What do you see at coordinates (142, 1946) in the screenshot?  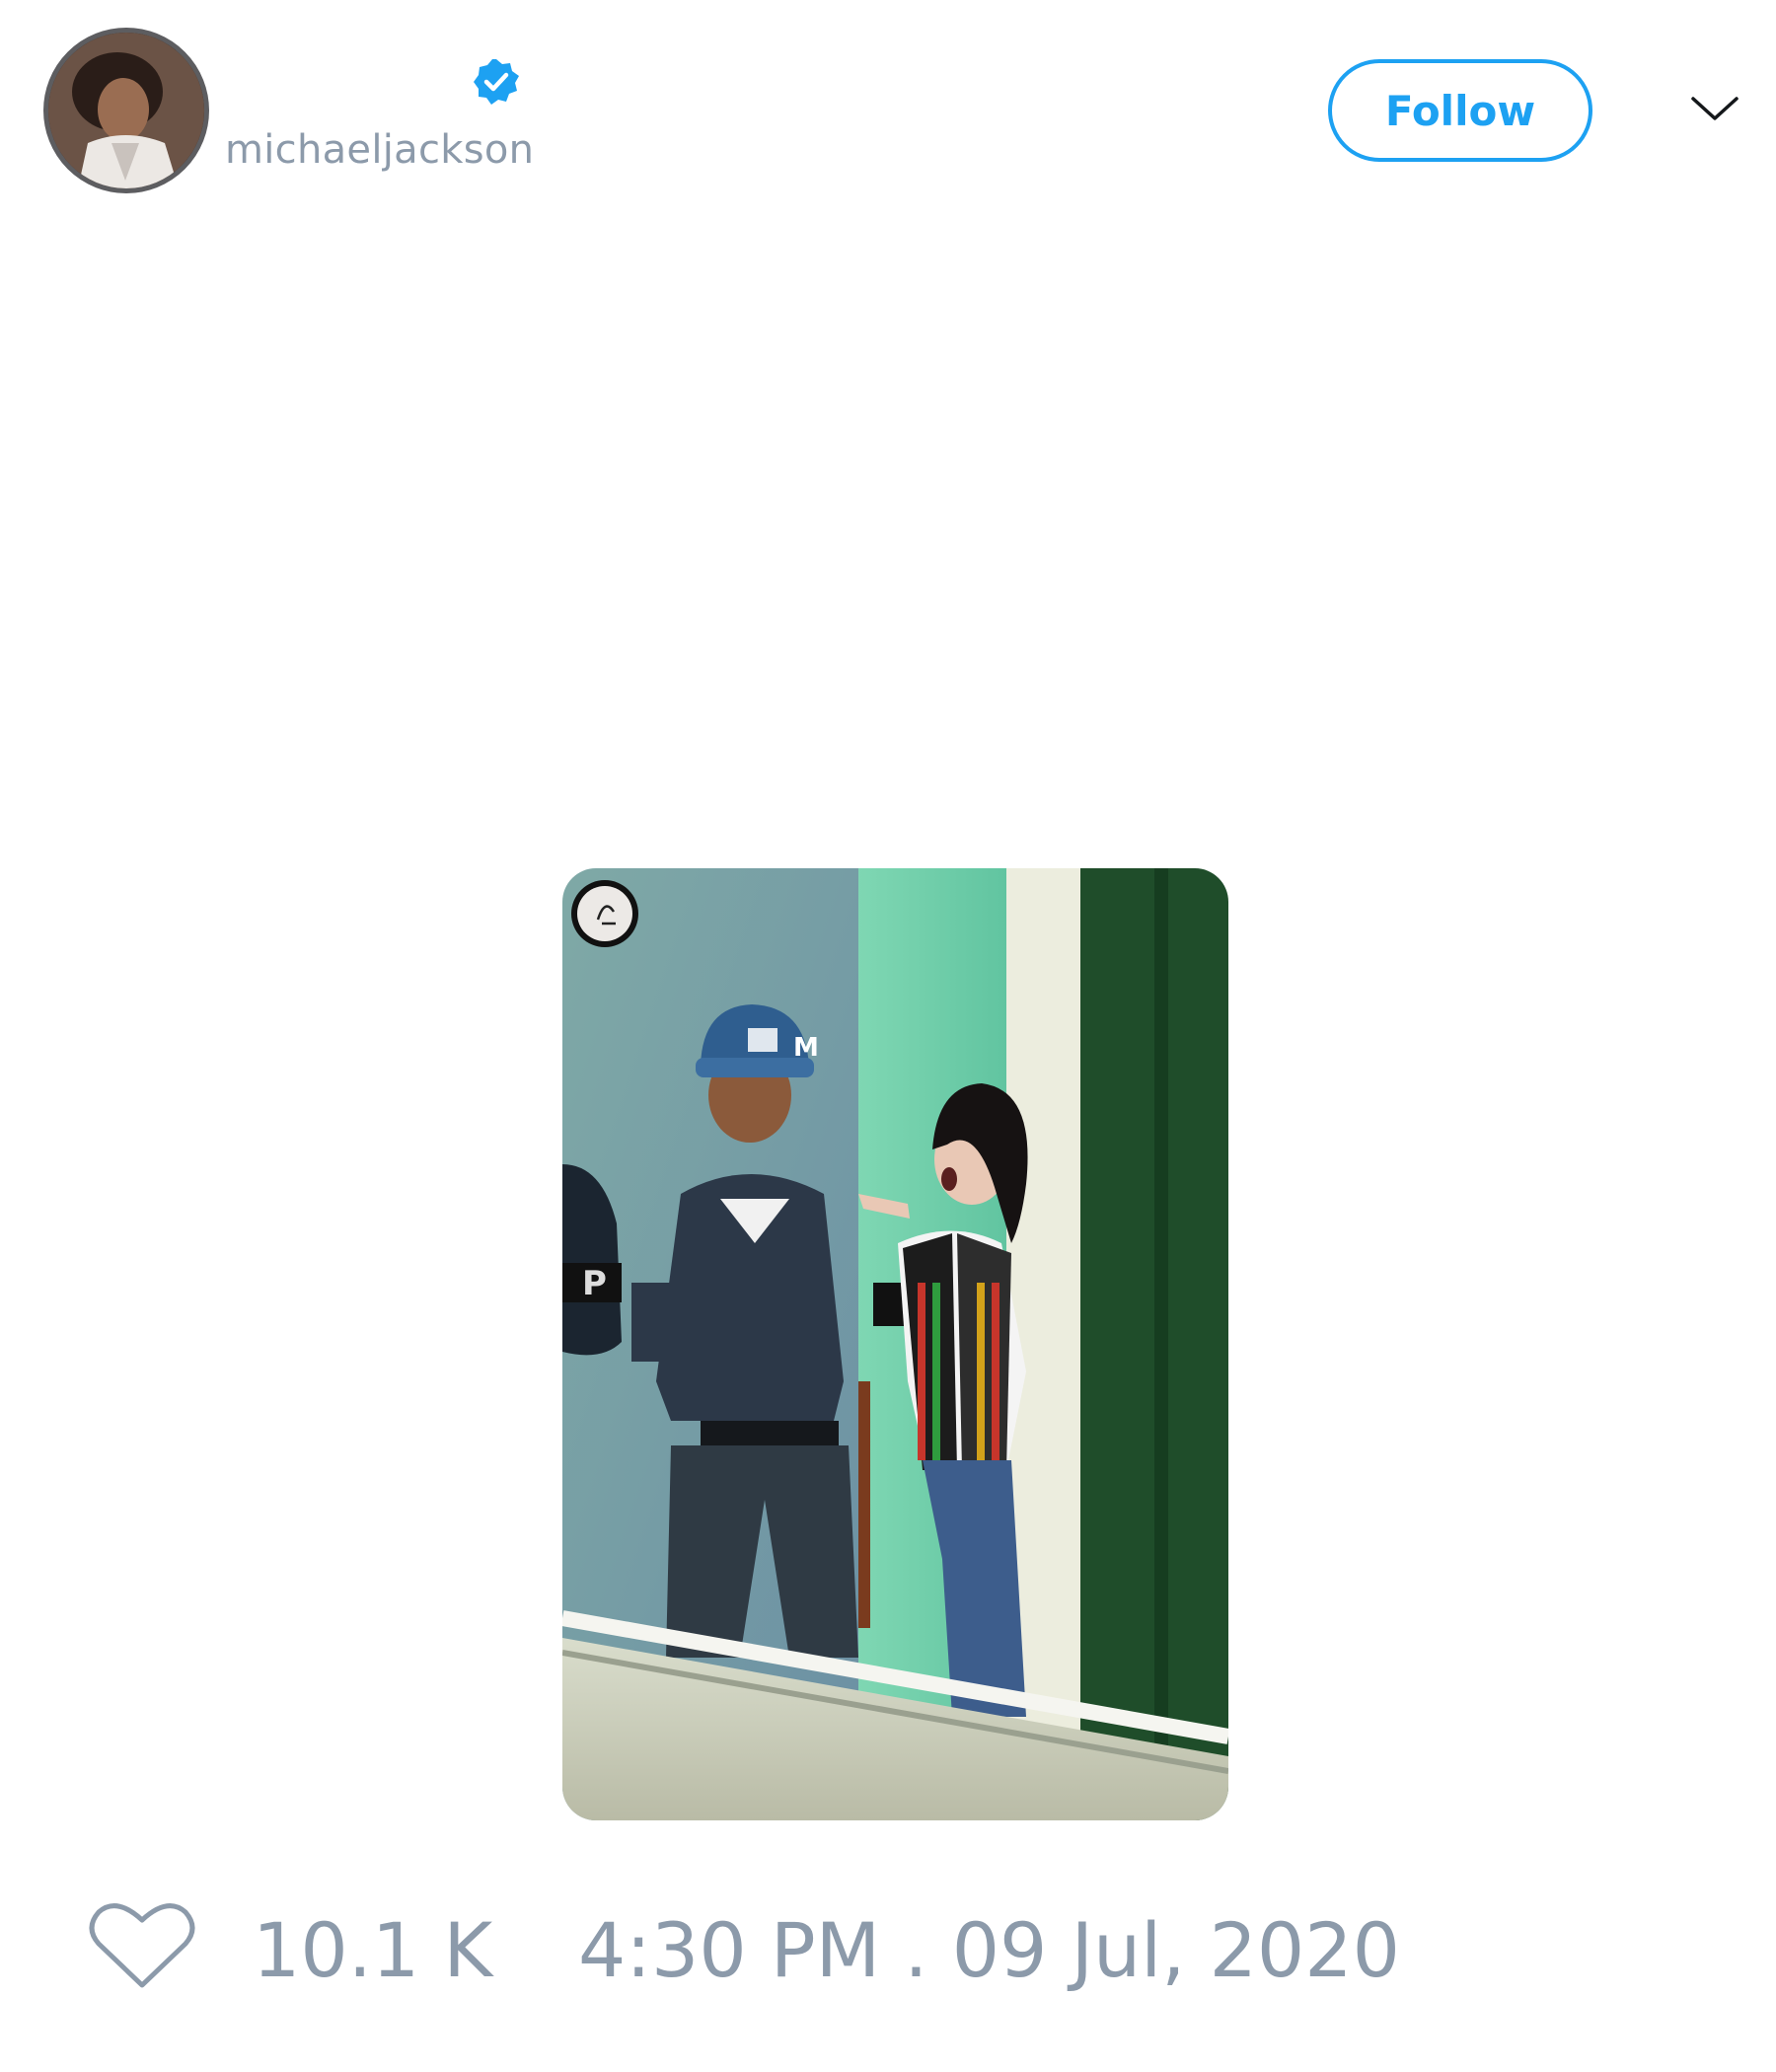 I see `heart-outline-icon` at bounding box center [142, 1946].